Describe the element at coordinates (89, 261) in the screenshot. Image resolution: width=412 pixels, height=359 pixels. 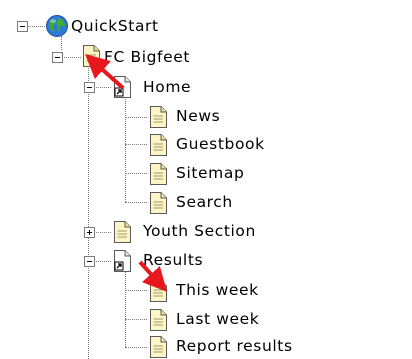
I see `collapse-toggle-results` at that location.